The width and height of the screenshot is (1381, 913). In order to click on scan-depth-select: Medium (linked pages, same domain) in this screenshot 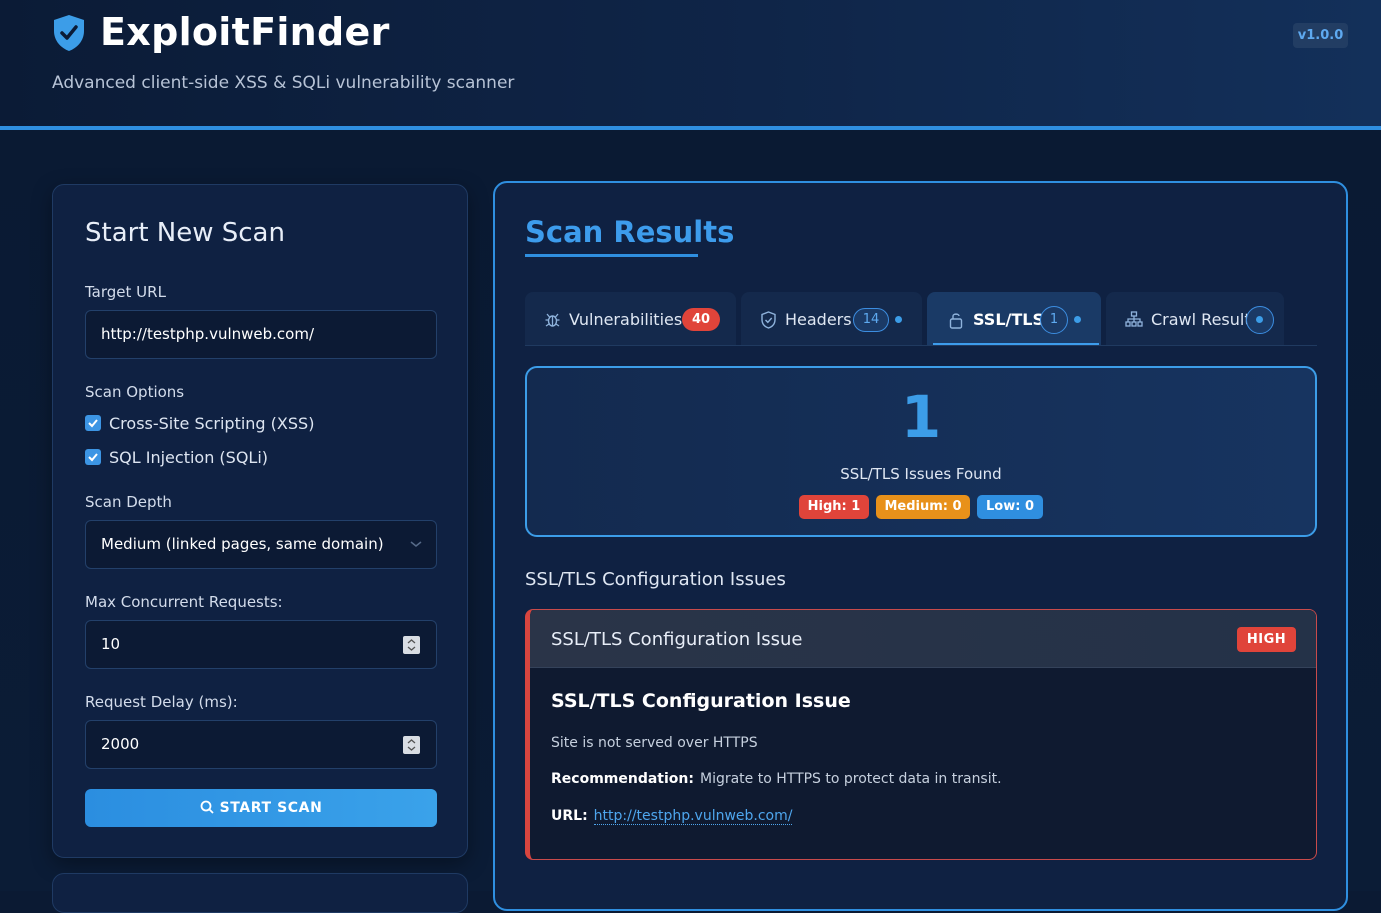, I will do `click(261, 544)`.